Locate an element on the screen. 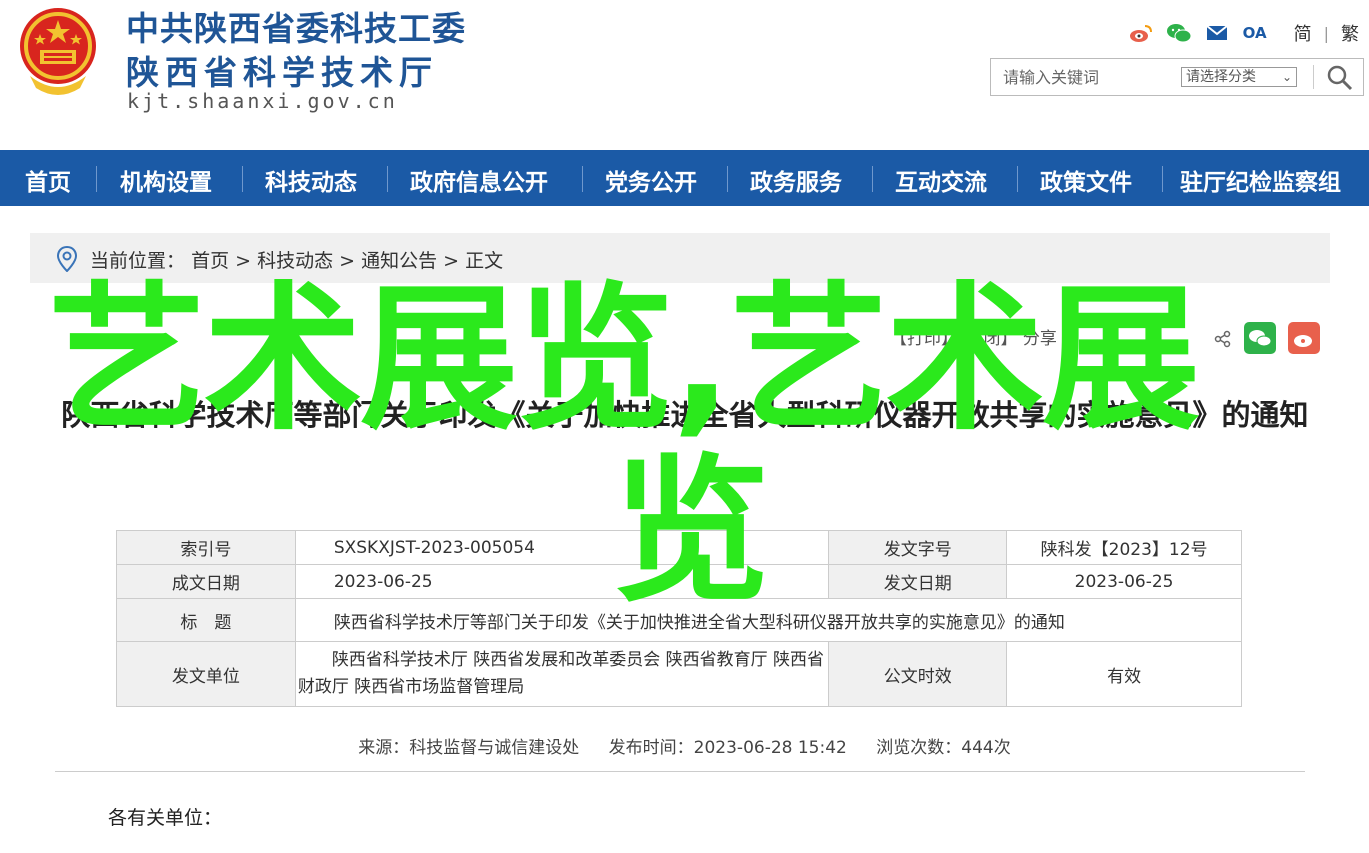 Image resolution: width=1369 pixels, height=853 pixels. divider is located at coordinates (680, 771).